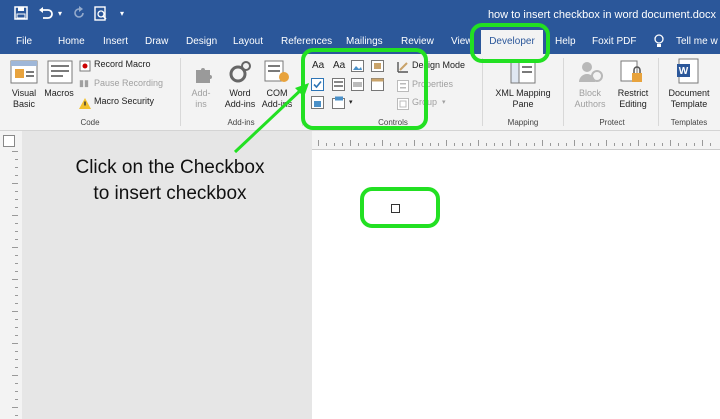  Describe the element at coordinates (21, 14) in the screenshot. I see `save-icon` at that location.